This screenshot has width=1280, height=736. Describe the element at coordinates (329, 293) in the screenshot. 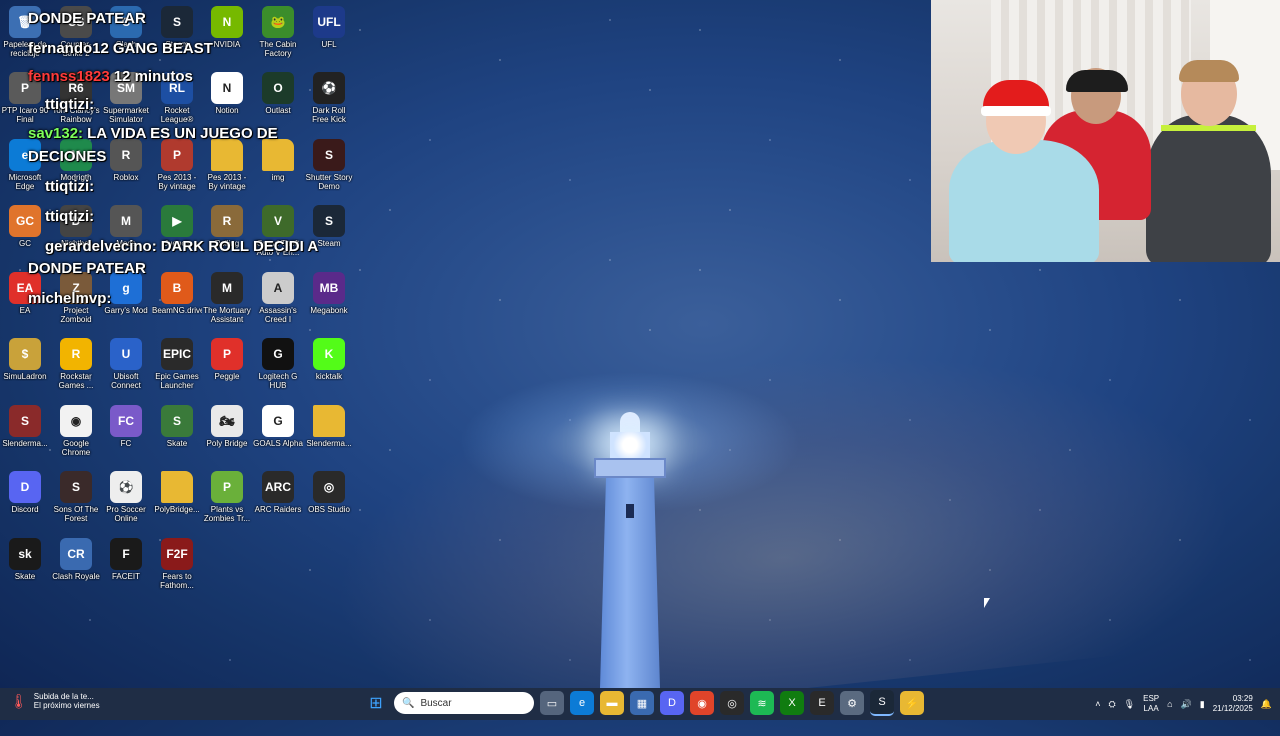

I see `desktop-icon-game: MB Megabonk` at that location.